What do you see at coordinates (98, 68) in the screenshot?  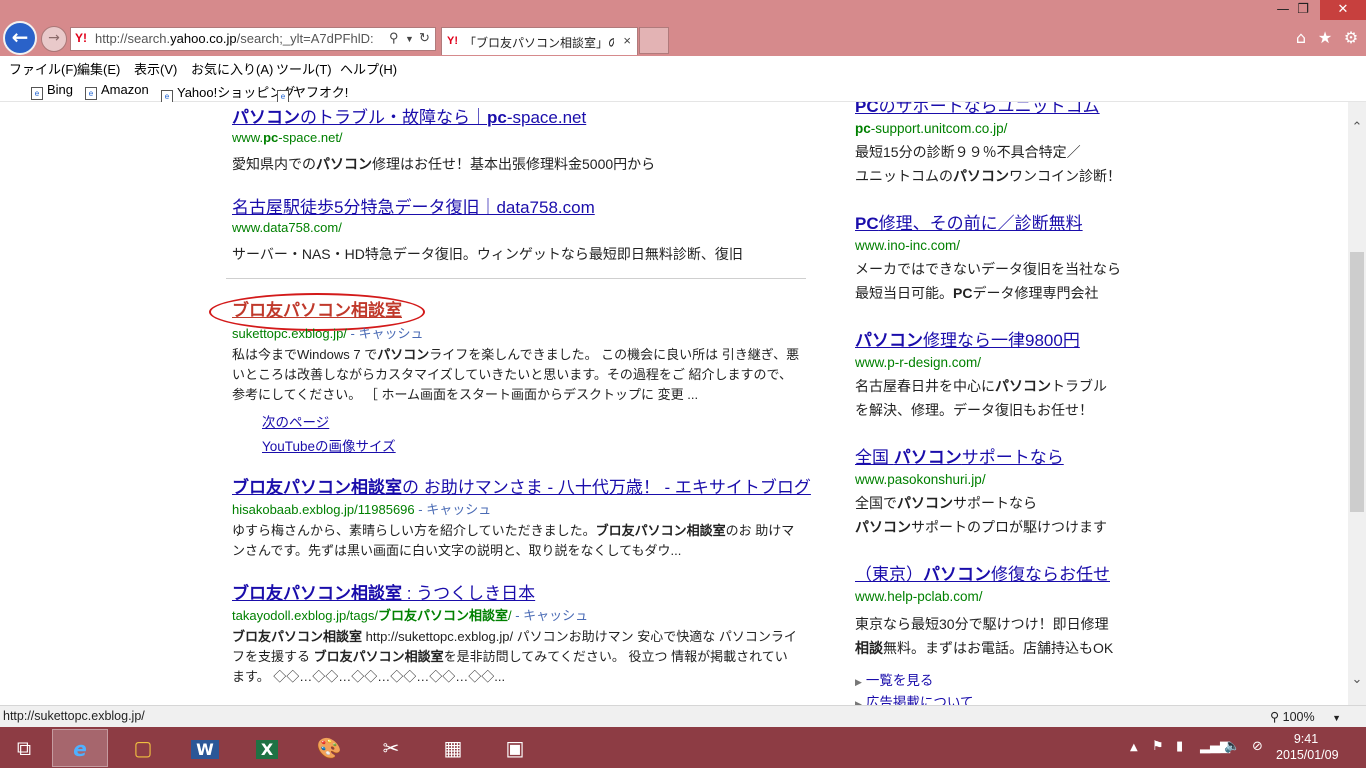 I see `menu-edit: 編集(E)` at bounding box center [98, 68].